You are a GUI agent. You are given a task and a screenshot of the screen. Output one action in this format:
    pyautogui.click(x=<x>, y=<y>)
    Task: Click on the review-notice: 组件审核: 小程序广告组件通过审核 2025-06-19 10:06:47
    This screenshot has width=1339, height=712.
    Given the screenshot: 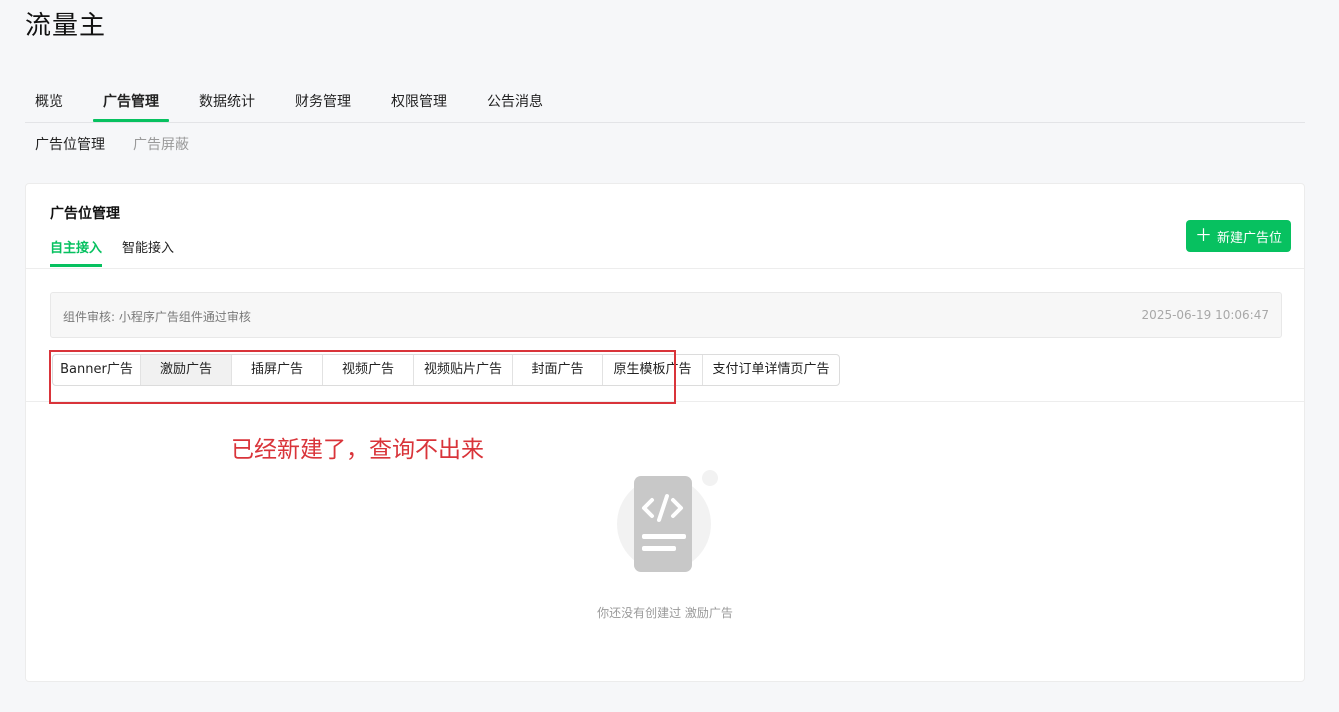 What is the action you would take?
    pyautogui.click(x=666, y=315)
    